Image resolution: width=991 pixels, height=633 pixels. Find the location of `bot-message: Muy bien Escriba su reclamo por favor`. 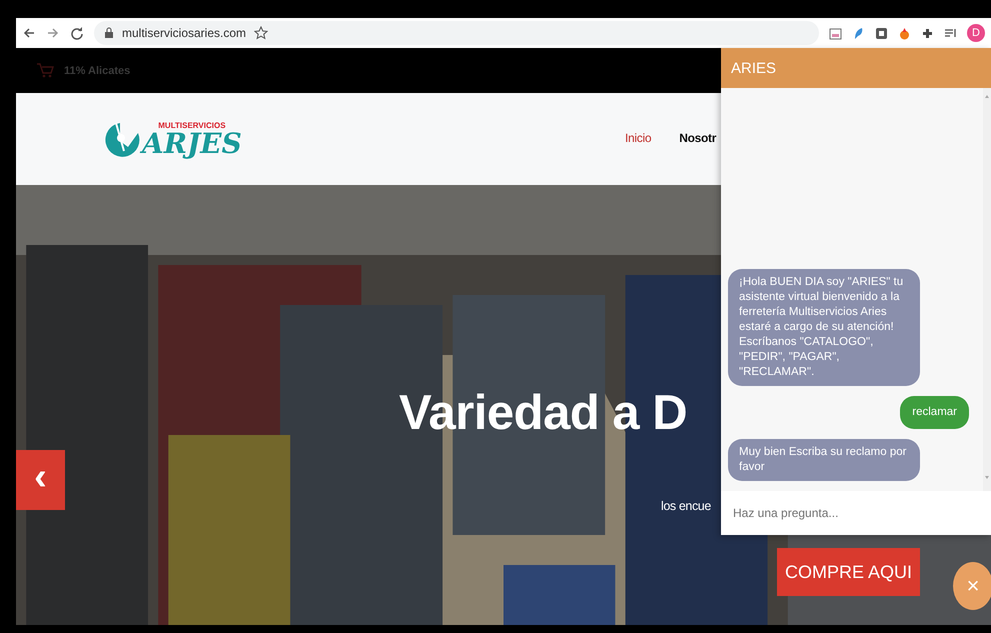

bot-message: Muy bien Escriba su reclamo por favor is located at coordinates (824, 460).